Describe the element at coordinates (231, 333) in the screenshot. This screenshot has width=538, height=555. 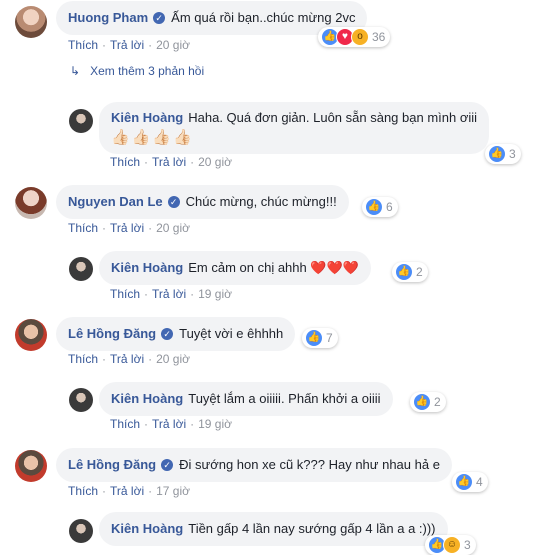
I see `comment-text: Tuyệt vời e êhhhh` at that location.